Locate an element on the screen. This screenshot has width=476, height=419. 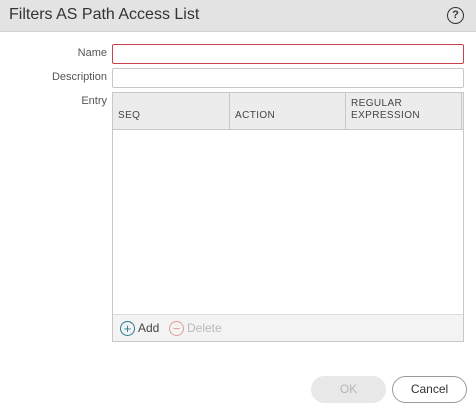
name-label: Name is located at coordinates (92, 53).